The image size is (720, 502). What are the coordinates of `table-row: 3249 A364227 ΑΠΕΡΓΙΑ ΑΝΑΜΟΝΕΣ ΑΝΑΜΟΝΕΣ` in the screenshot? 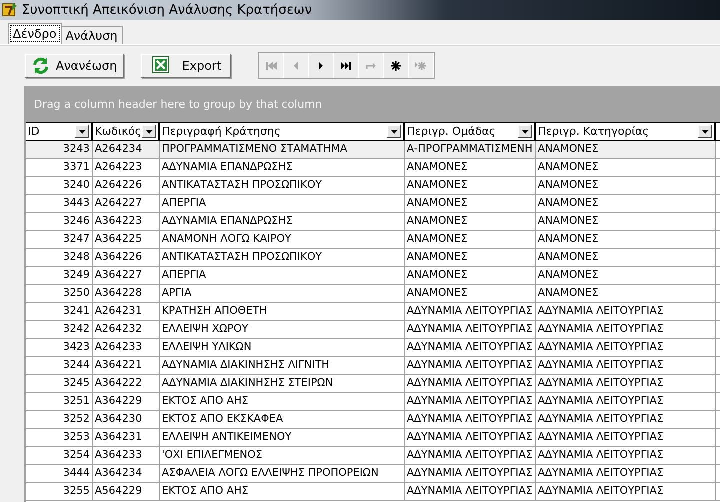 It's located at (373, 276).